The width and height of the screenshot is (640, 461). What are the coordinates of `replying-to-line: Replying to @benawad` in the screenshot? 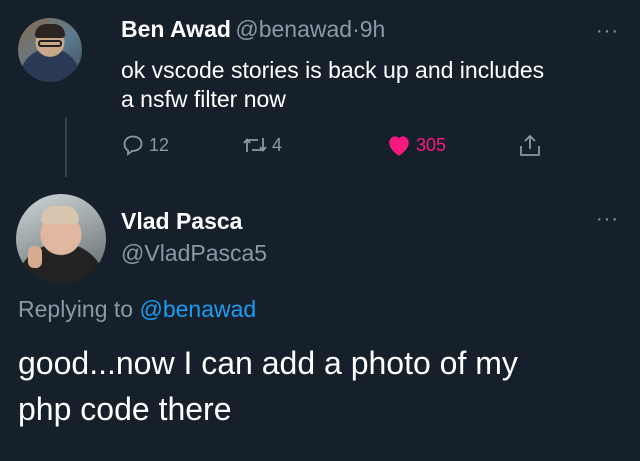 It's located at (137, 309).